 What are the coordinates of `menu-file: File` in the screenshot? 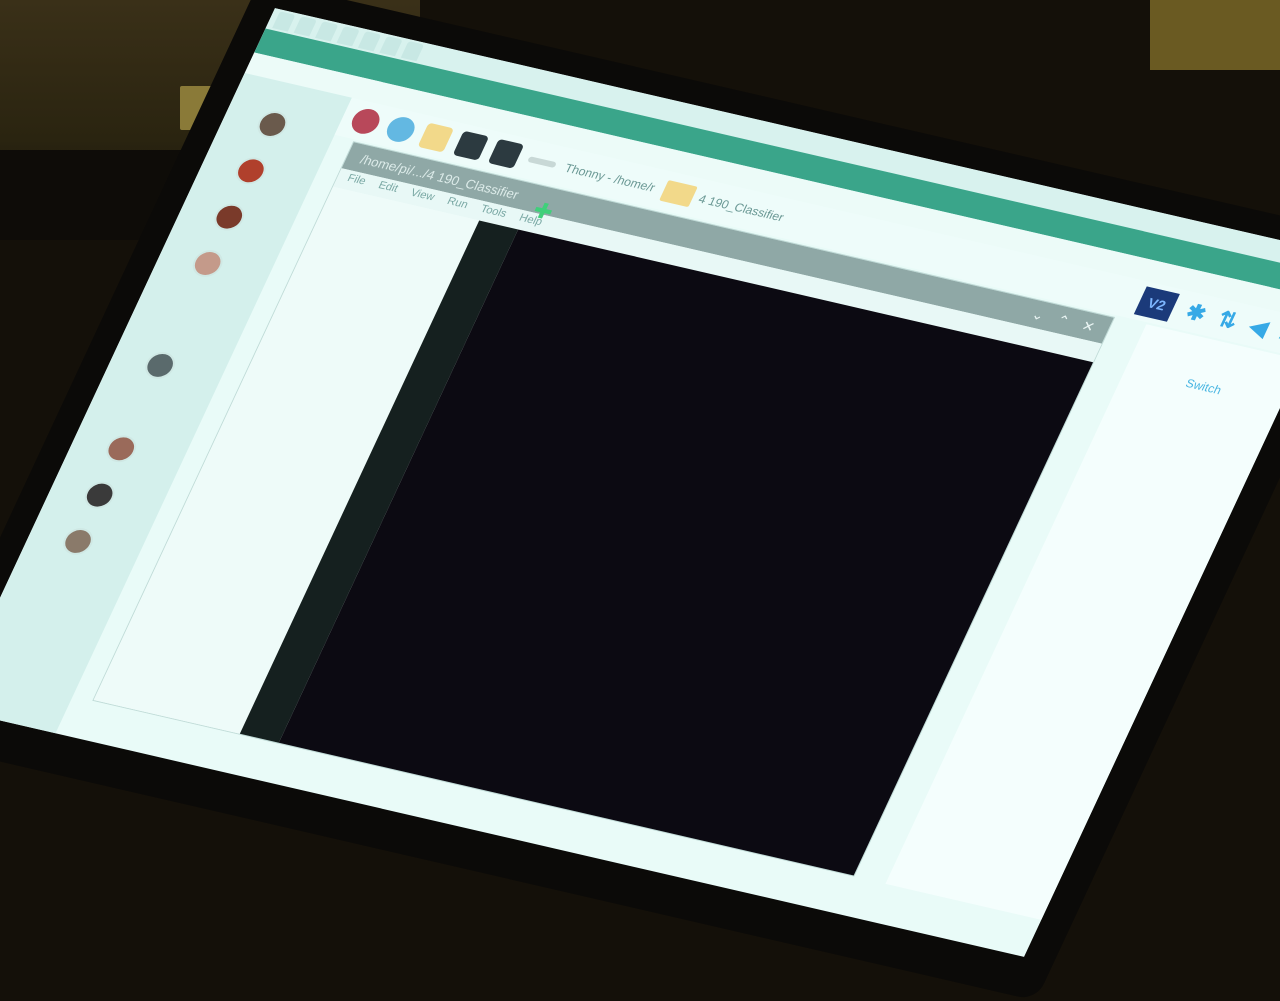 It's located at (355, 181).